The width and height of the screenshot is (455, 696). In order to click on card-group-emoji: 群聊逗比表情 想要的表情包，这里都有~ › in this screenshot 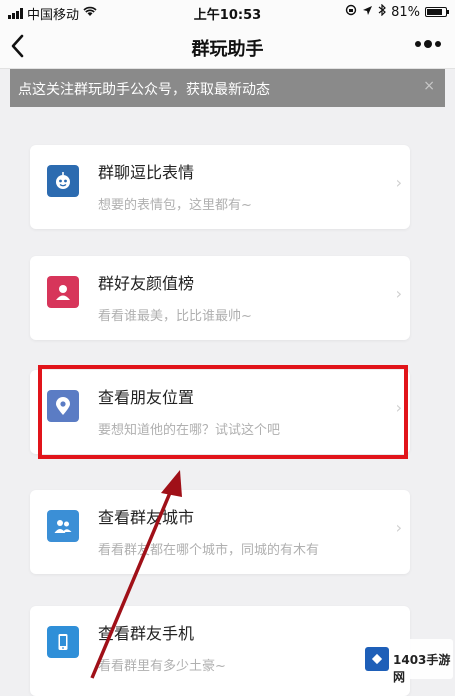, I will do `click(220, 187)`.